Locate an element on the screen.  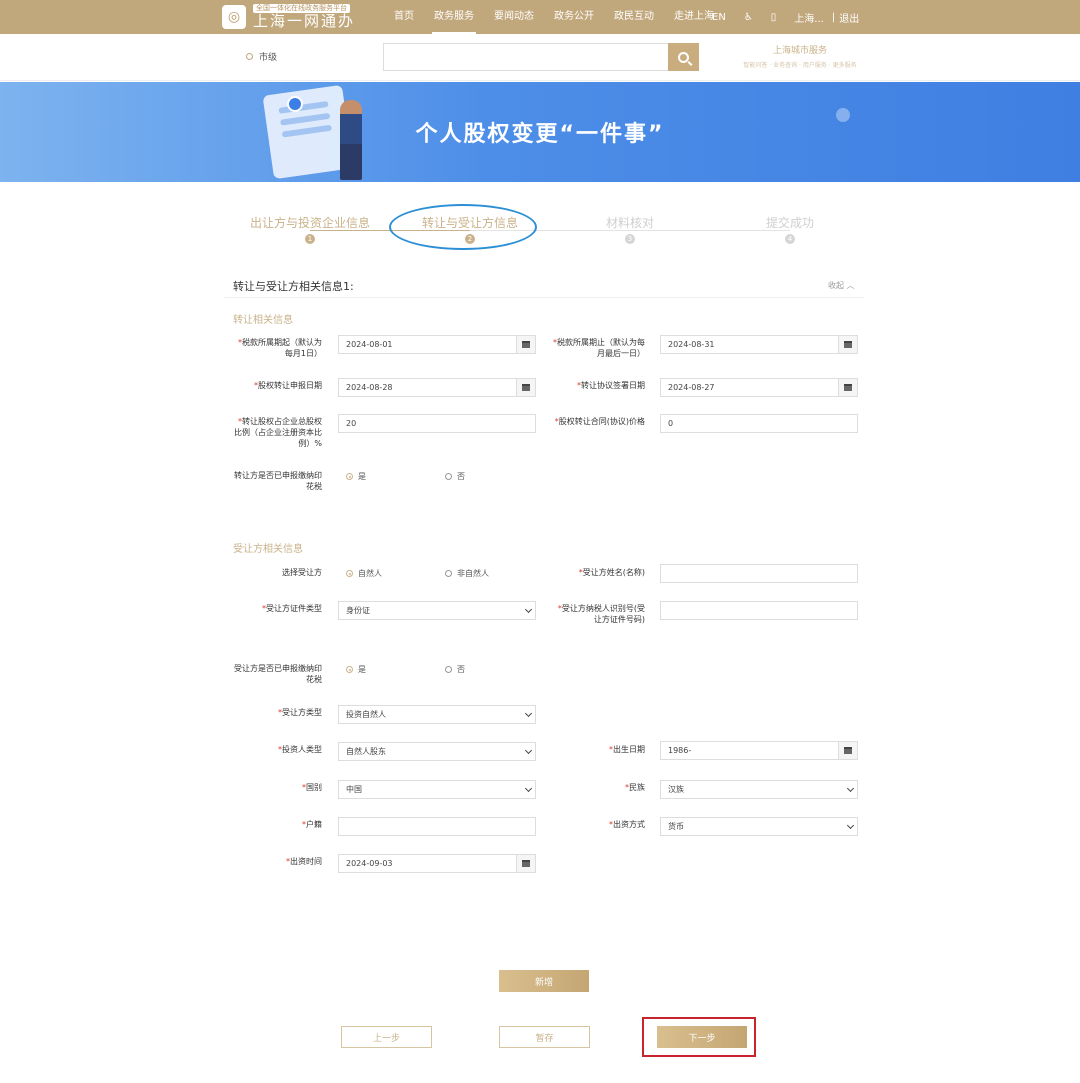
progress-steps: 出让方与投资企业信息 1 转让与受让方信息 2 材料核对 3 提交成功 4 is located at coordinates (550, 229).